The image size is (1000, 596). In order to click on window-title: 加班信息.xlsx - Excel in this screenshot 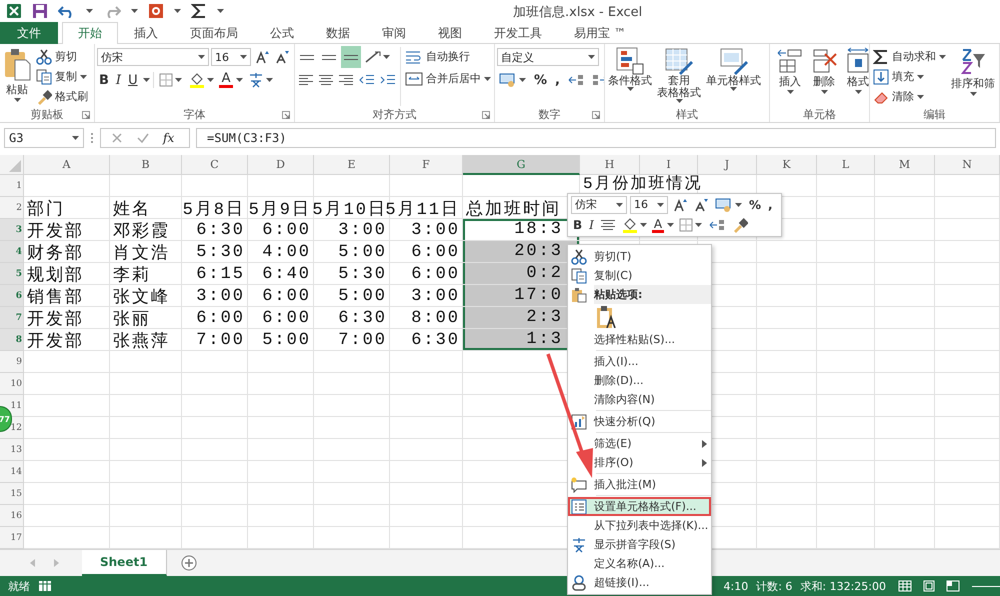, I will do `click(577, 12)`.